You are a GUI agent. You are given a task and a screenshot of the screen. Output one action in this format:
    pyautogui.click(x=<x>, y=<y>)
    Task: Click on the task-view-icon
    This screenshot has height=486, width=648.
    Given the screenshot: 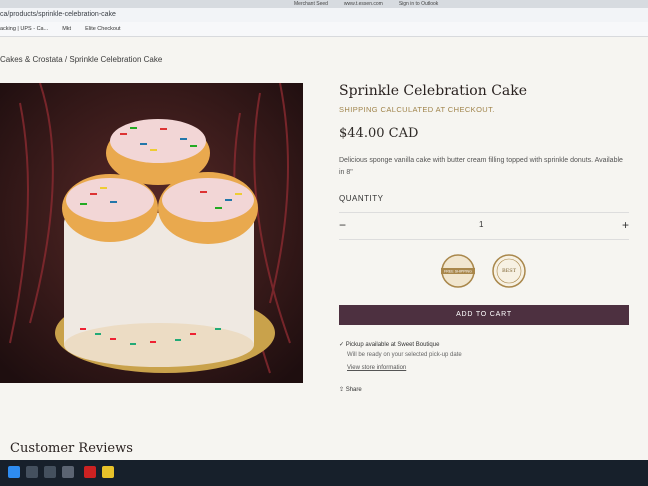 What is the action you would take?
    pyautogui.click(x=50, y=472)
    